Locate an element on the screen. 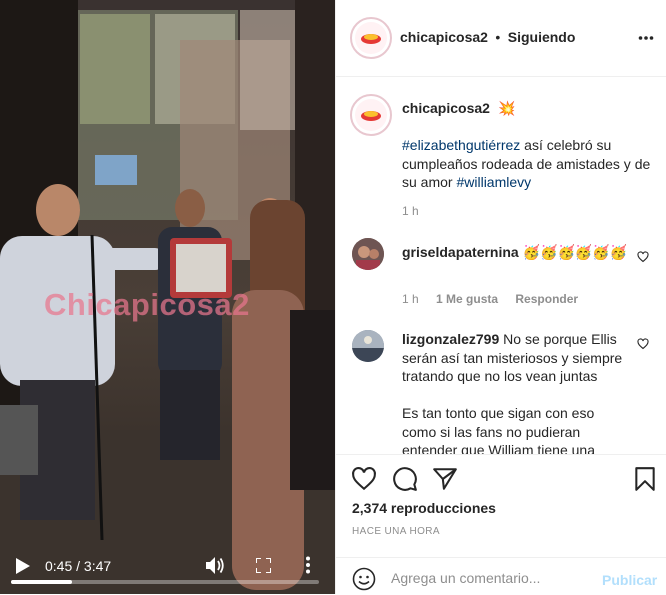  paper-plane-icon is located at coordinates (445, 479).